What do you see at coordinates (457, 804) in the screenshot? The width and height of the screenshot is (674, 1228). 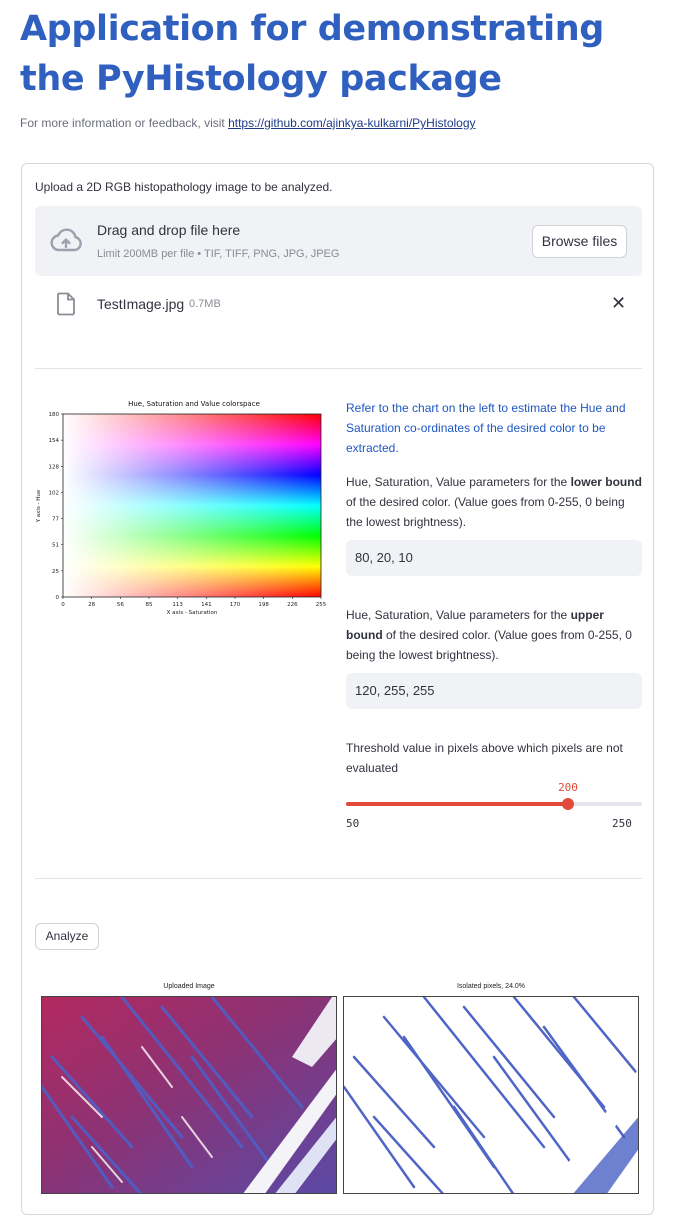 I see `threshold-slider-fill` at bounding box center [457, 804].